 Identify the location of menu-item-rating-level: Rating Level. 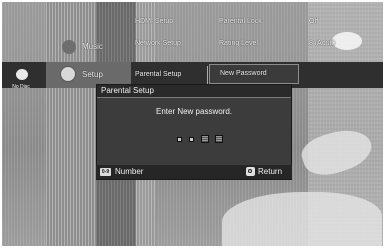
(238, 43).